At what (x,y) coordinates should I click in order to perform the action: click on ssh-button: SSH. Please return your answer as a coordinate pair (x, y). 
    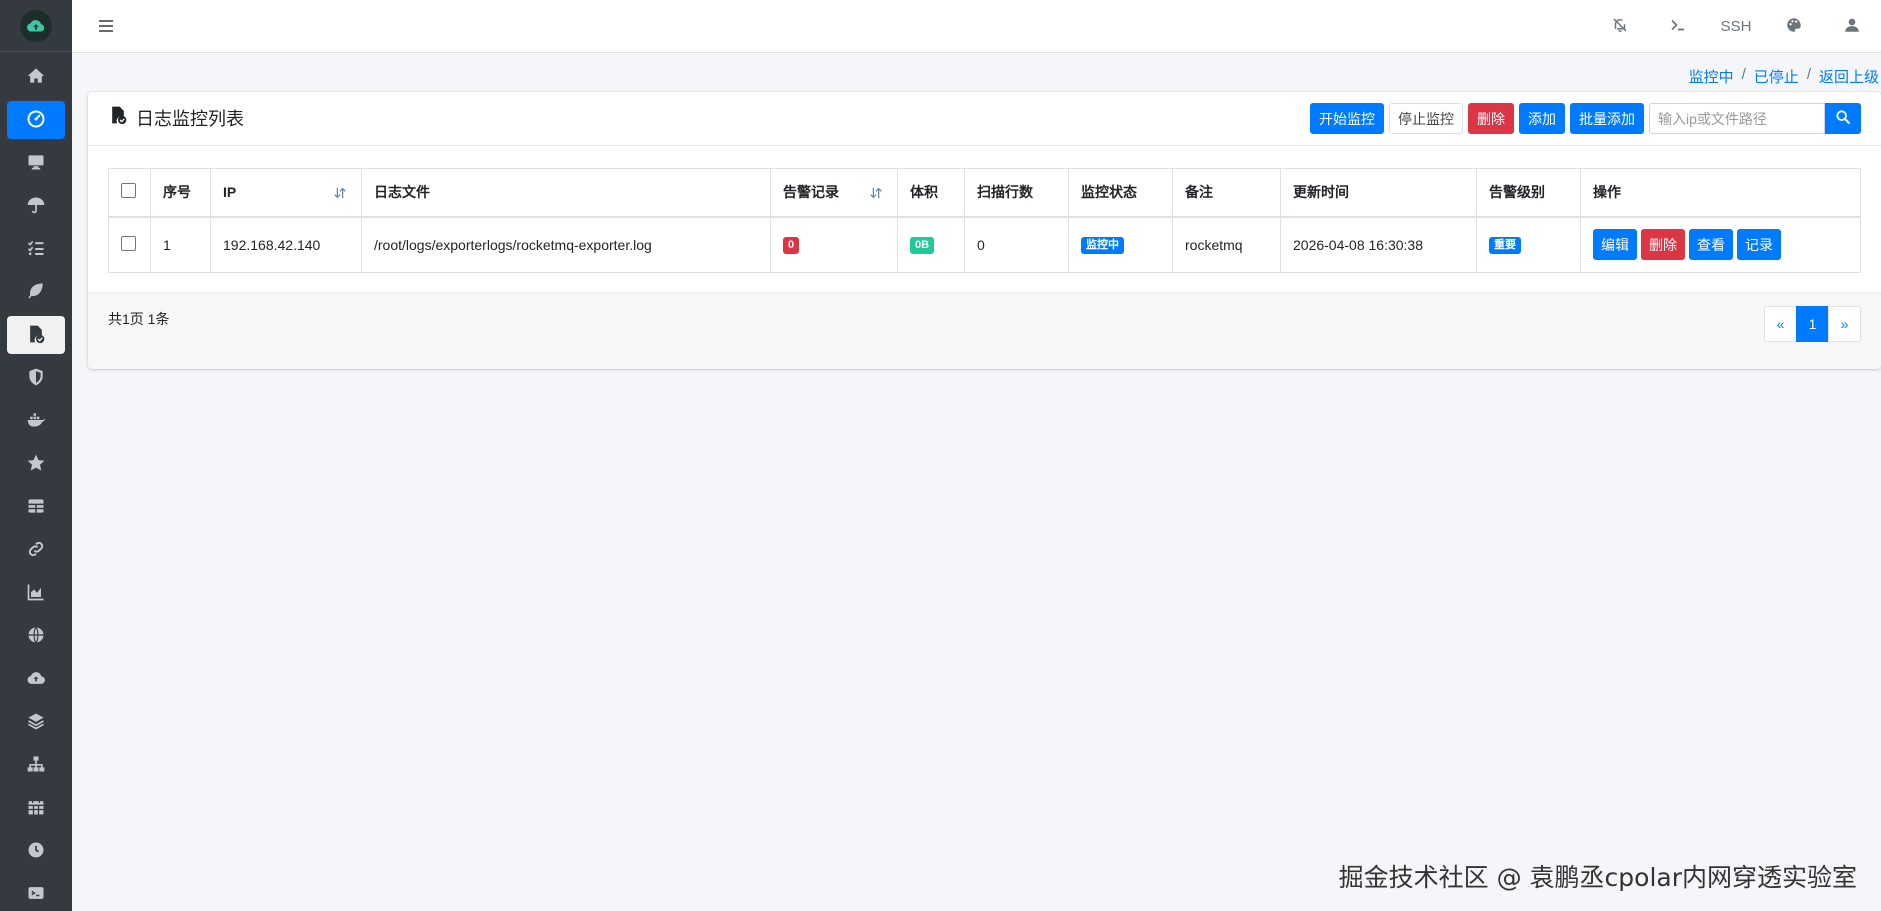
    Looking at the image, I should click on (1736, 26).